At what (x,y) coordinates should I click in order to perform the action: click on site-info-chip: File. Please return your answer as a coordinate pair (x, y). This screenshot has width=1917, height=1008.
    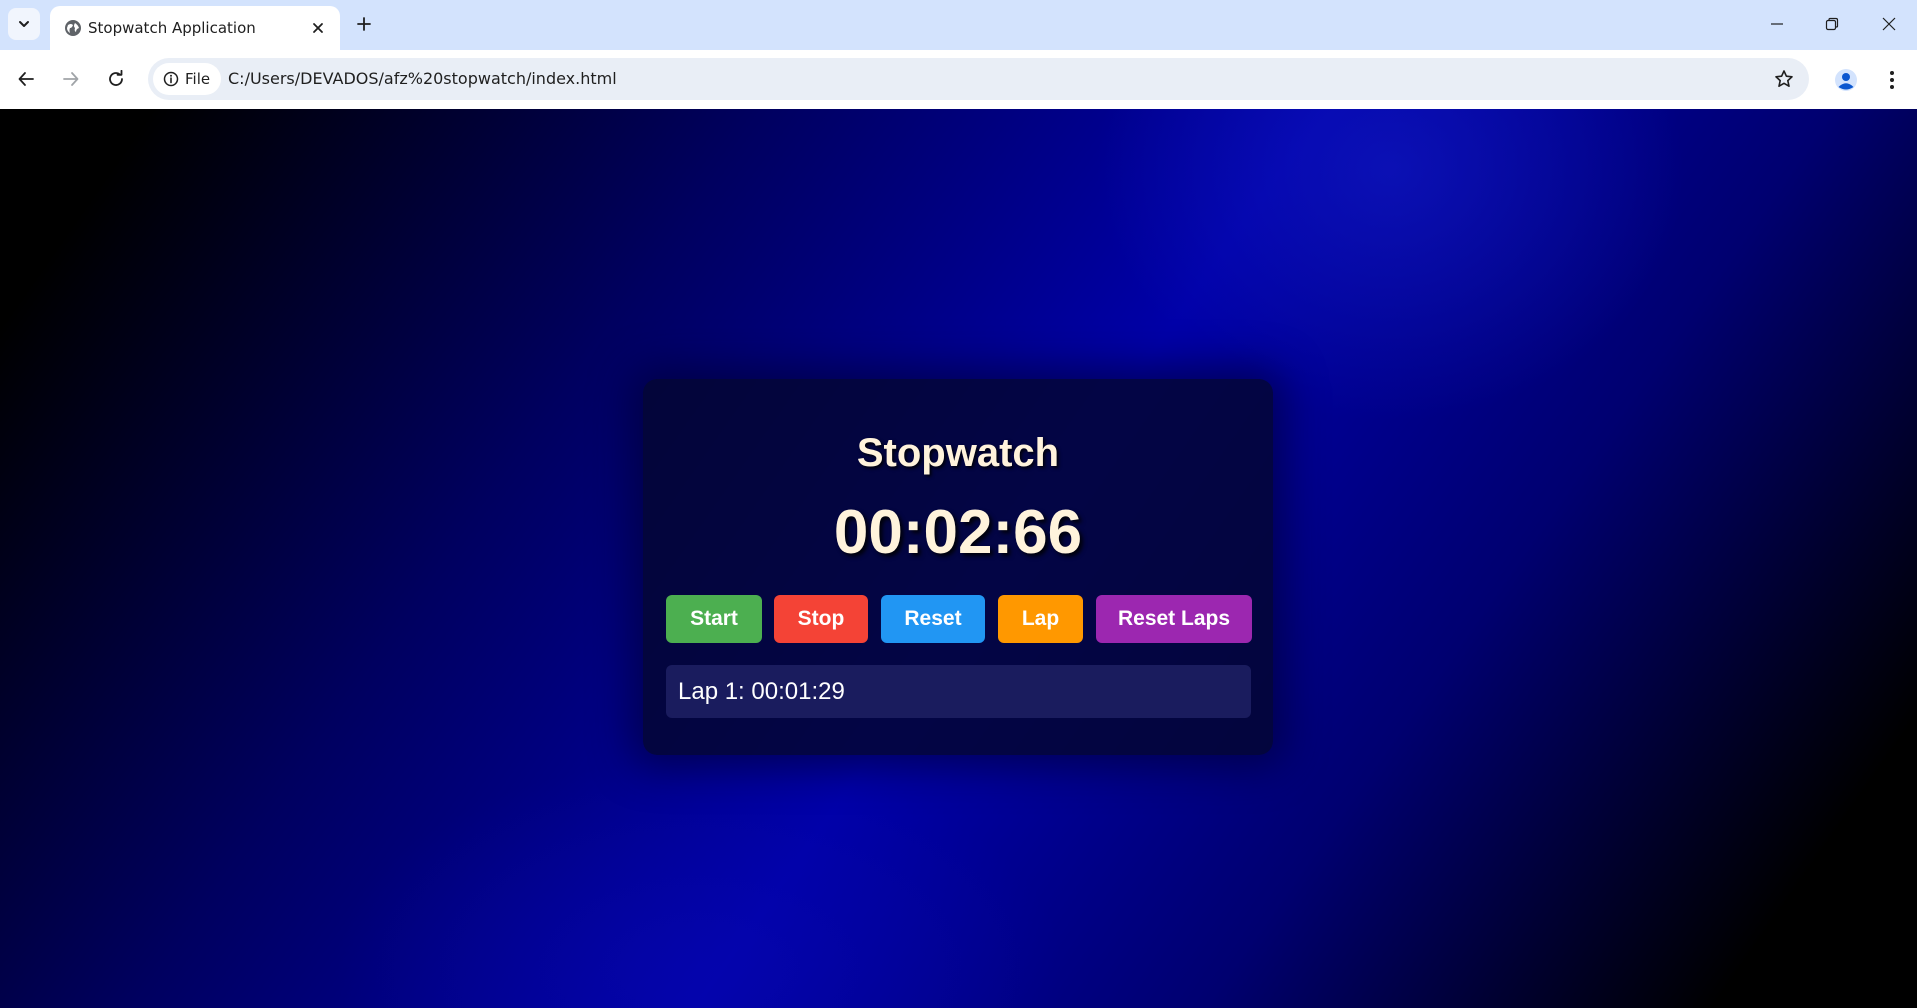
    Looking at the image, I should click on (187, 79).